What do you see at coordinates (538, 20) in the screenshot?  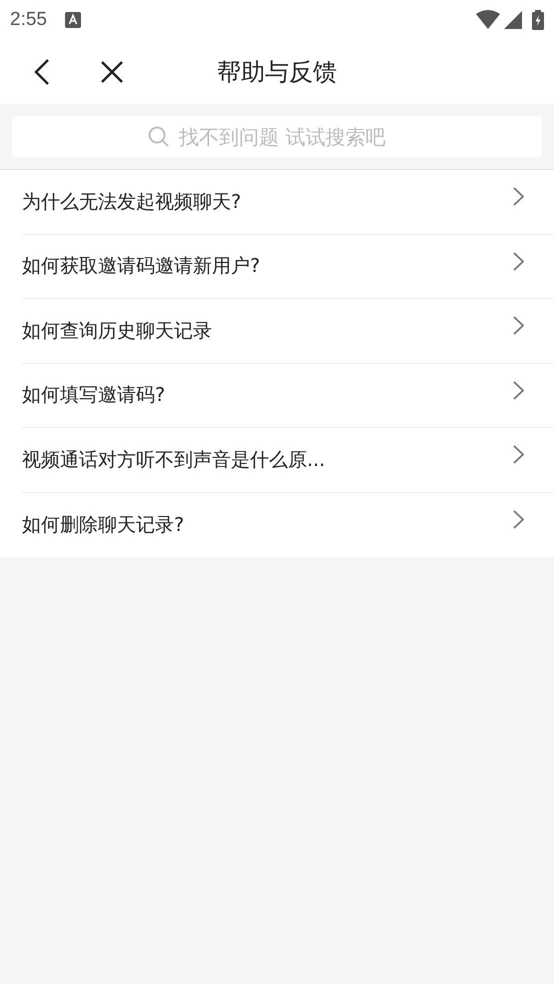 I see `battery-icon` at bounding box center [538, 20].